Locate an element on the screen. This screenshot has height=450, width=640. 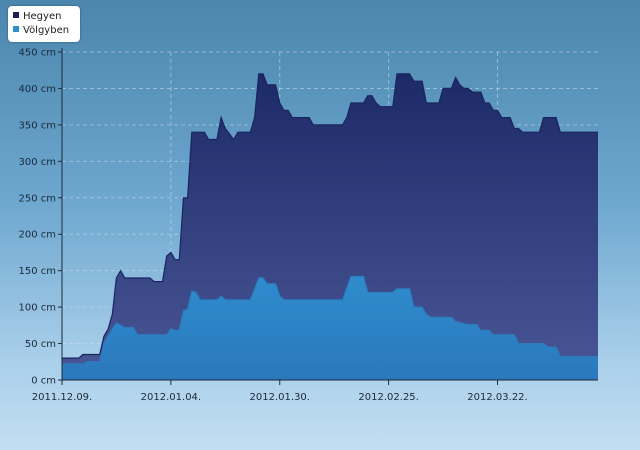
y-tick-label: 250 cm is located at coordinates (37, 198).